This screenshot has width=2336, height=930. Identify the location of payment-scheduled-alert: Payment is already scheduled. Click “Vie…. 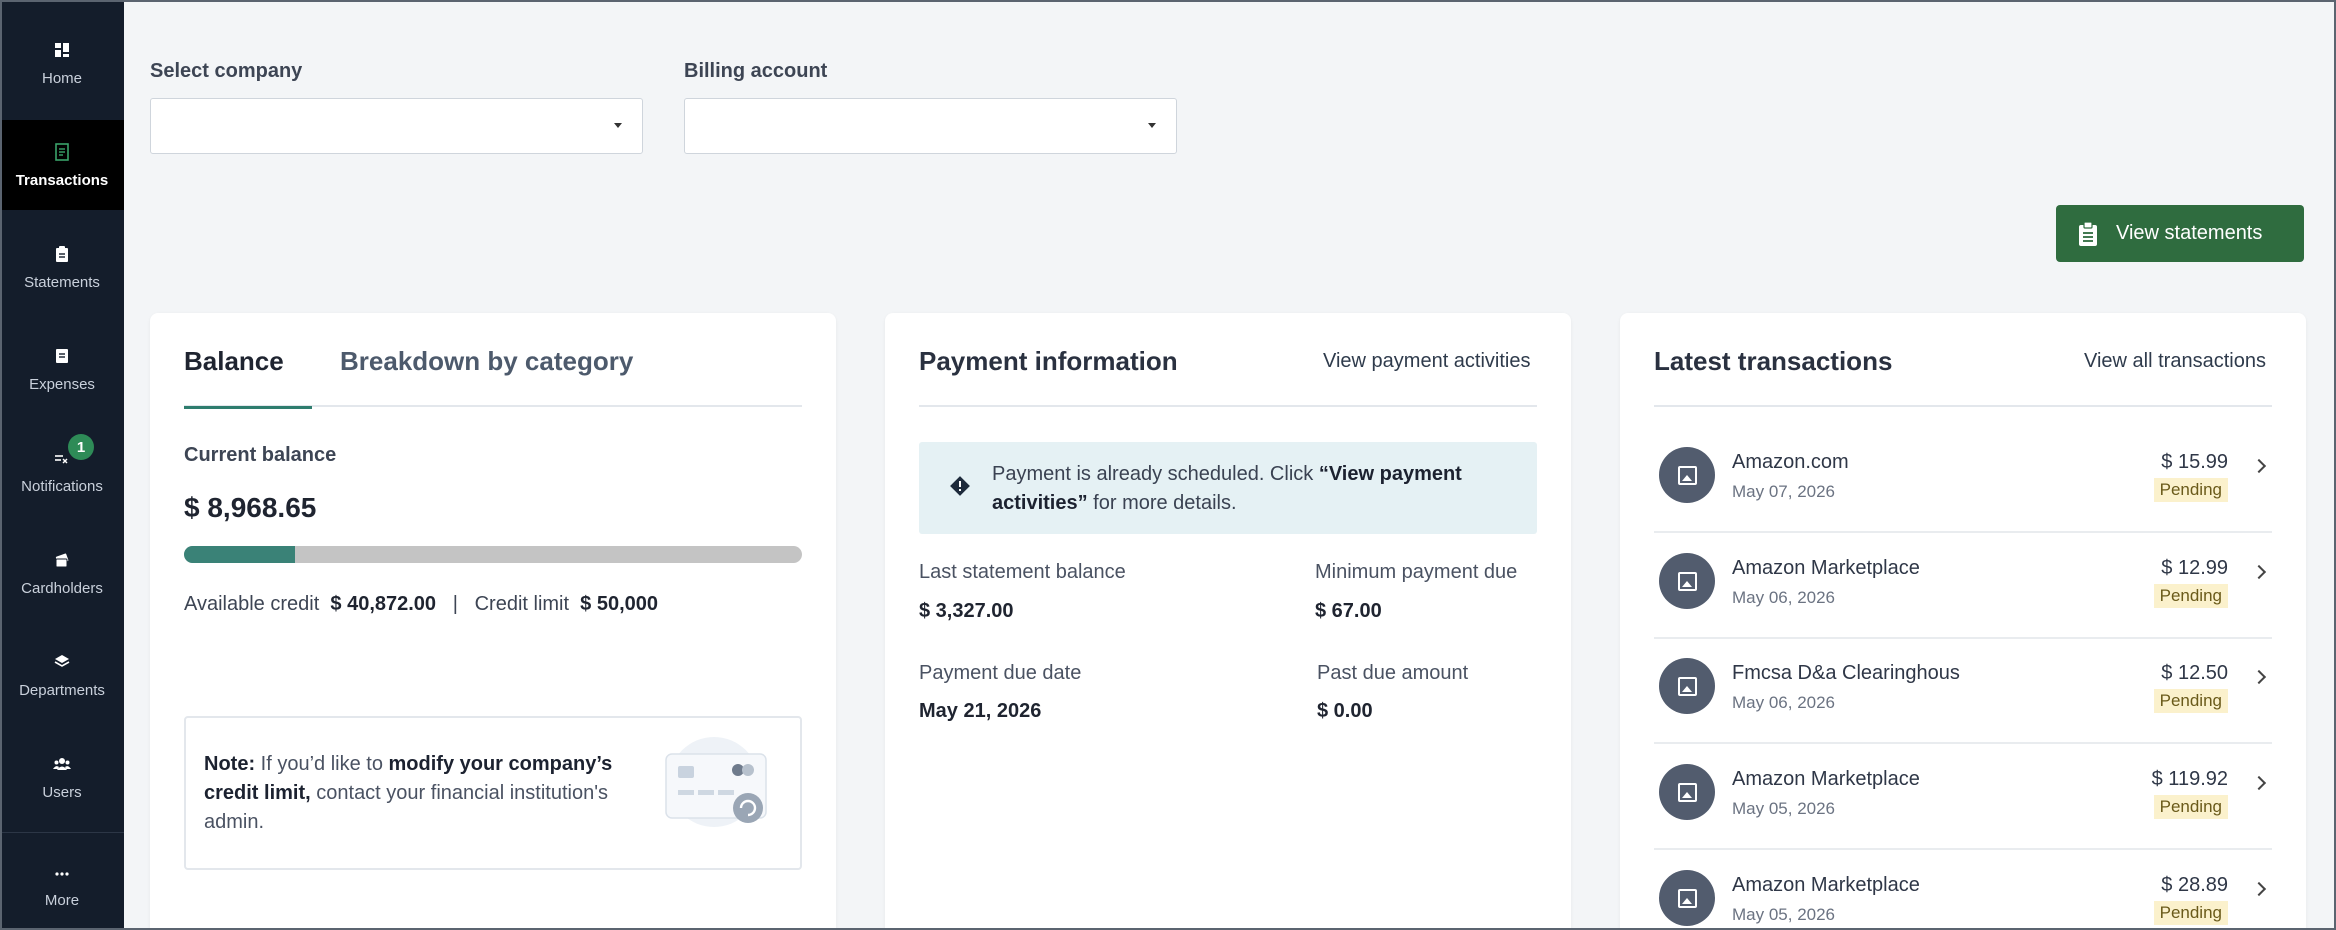
(1228, 488).